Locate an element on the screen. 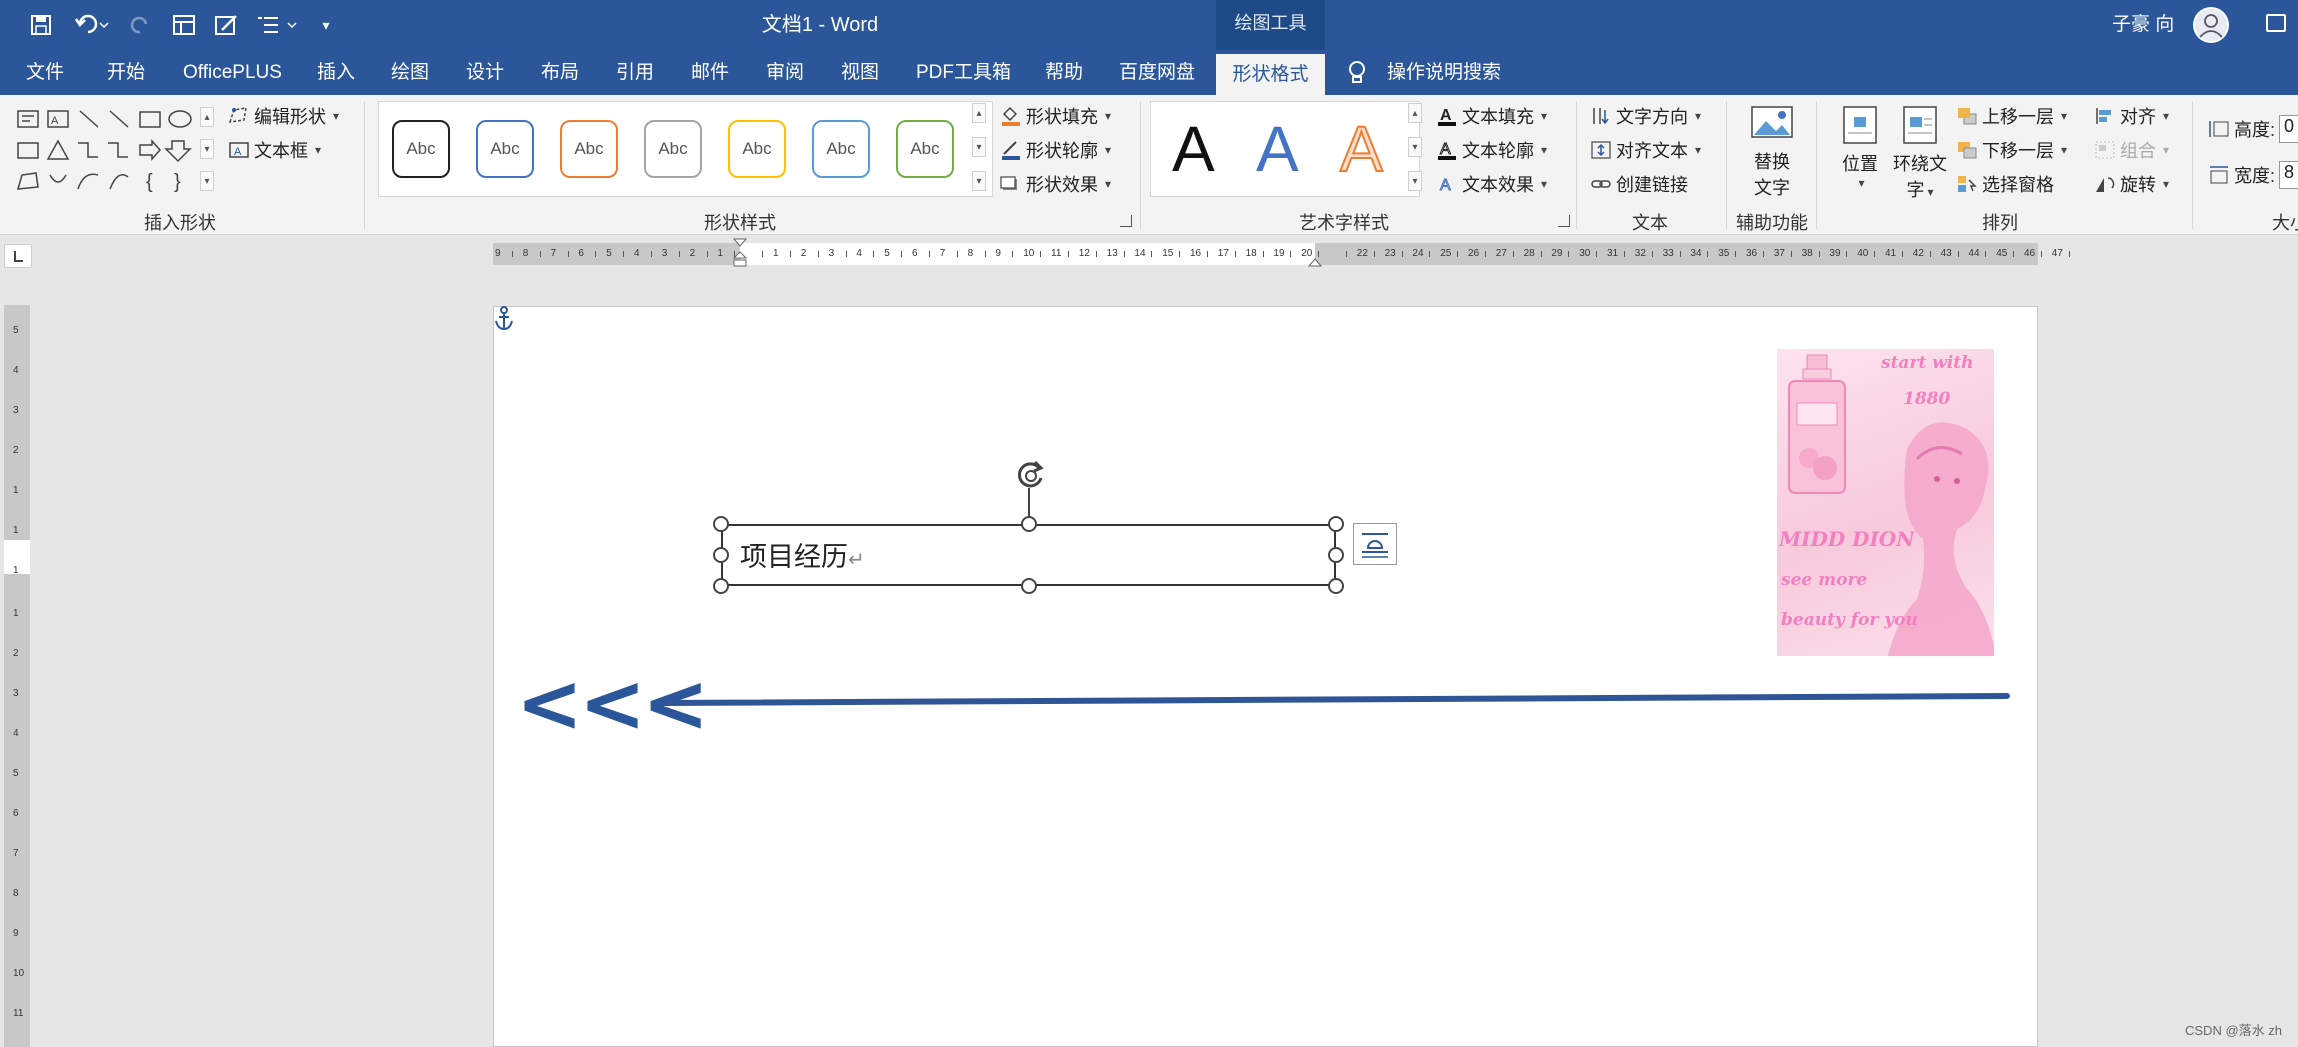 The width and height of the screenshot is (2298, 1047). hruler-tick-label: 9 is located at coordinates (498, 253).